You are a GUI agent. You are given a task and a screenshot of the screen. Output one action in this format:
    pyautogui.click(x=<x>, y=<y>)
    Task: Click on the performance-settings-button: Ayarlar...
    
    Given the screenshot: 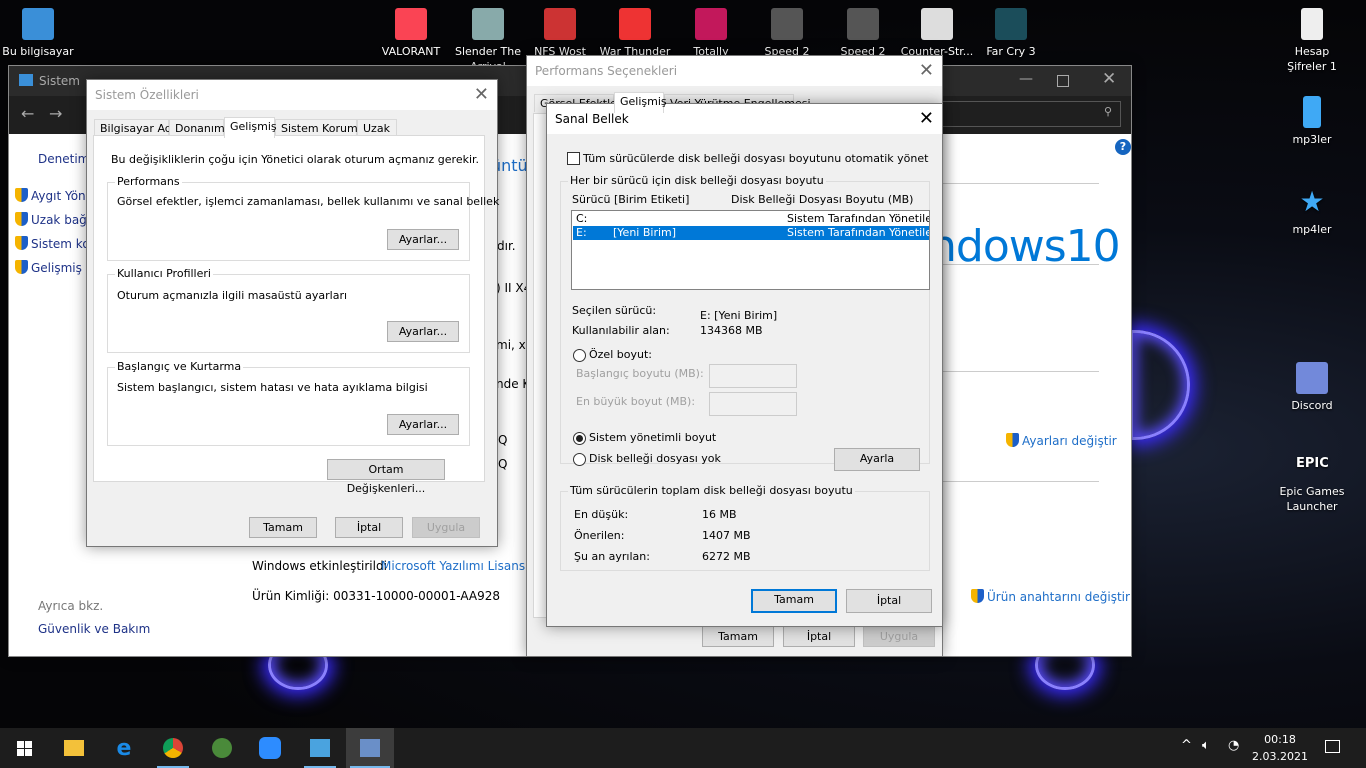 What is the action you would take?
    pyautogui.click(x=423, y=239)
    